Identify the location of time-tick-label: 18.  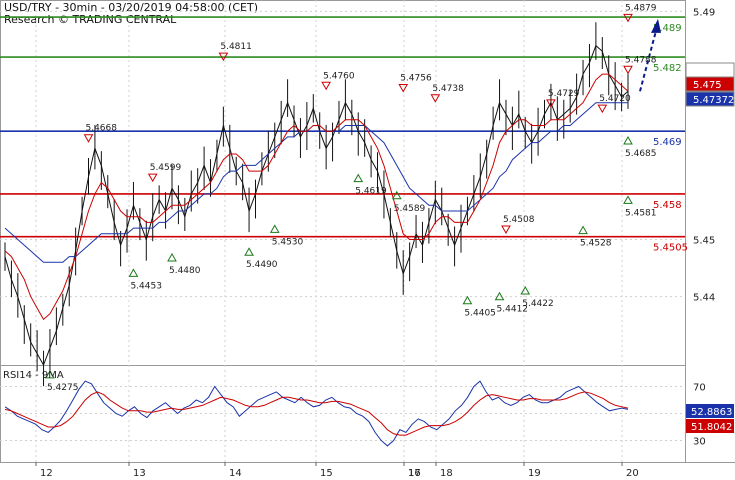
(446, 473).